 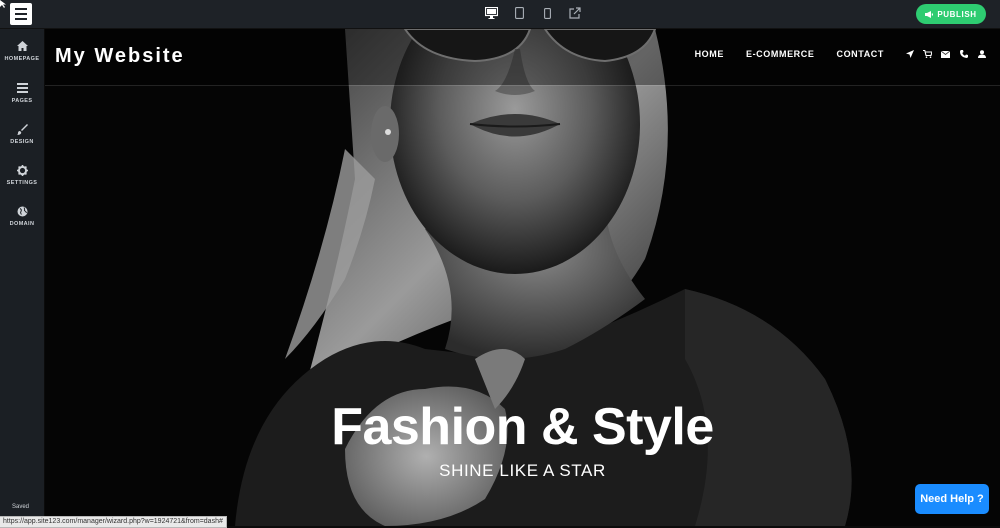 I want to click on sidebar-item-label: HOMEPAGE, so click(x=22, y=58).